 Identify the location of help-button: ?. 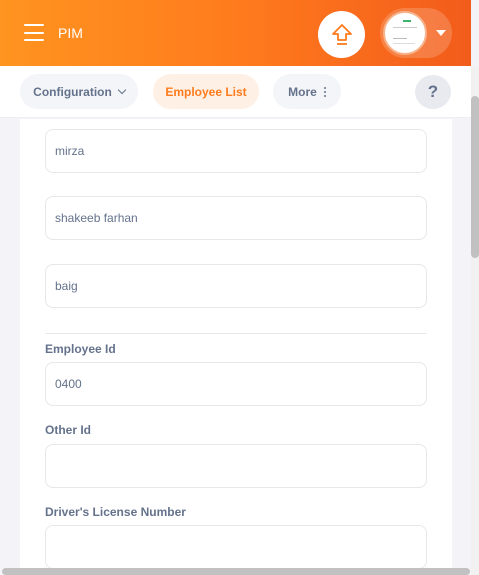
(433, 92).